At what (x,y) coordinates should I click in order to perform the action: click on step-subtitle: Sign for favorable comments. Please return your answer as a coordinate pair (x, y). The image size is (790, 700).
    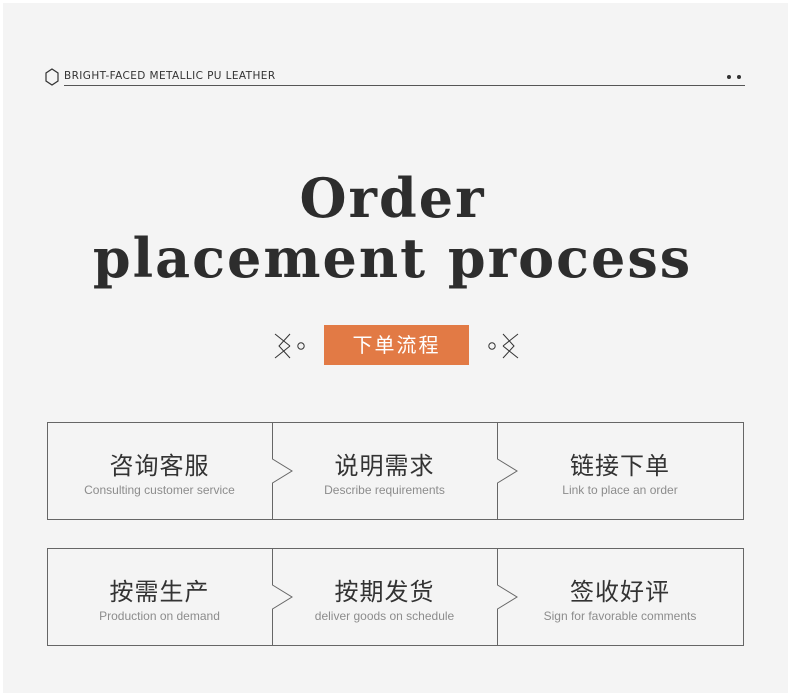
    Looking at the image, I should click on (620, 616).